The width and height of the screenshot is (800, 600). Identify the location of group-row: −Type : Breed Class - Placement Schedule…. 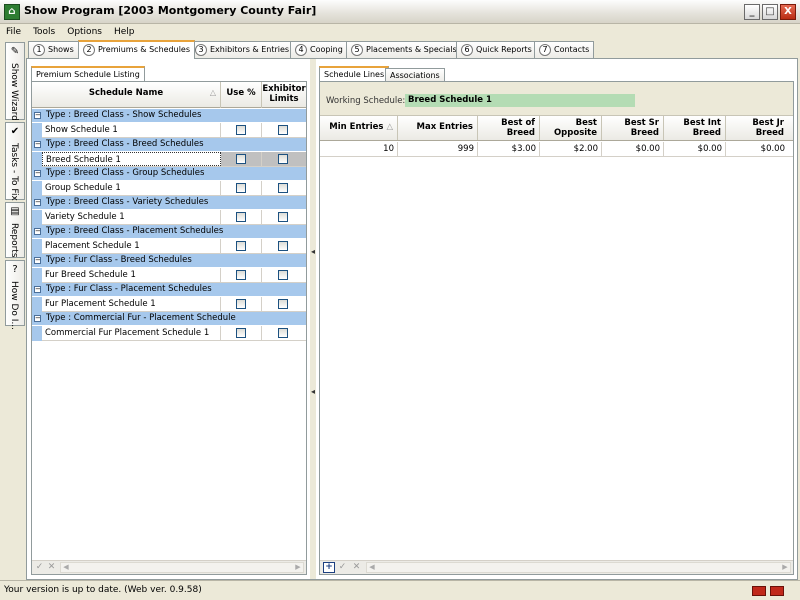
(169, 232).